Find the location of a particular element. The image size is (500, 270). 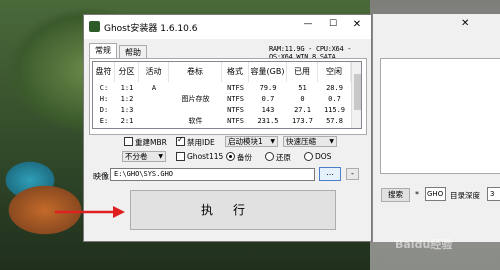

image-path-input: E:\GHO\SYS.GHO is located at coordinates (212, 174).